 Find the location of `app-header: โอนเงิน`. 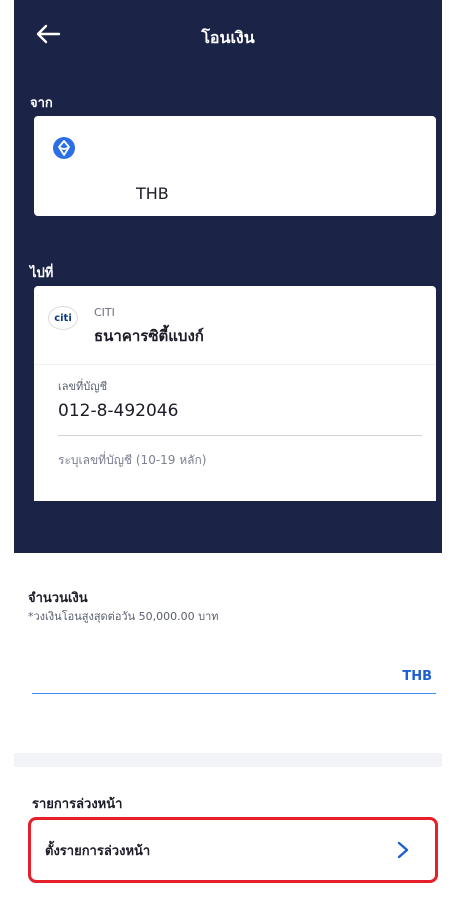

app-header: โอนเงิน is located at coordinates (228, 36).